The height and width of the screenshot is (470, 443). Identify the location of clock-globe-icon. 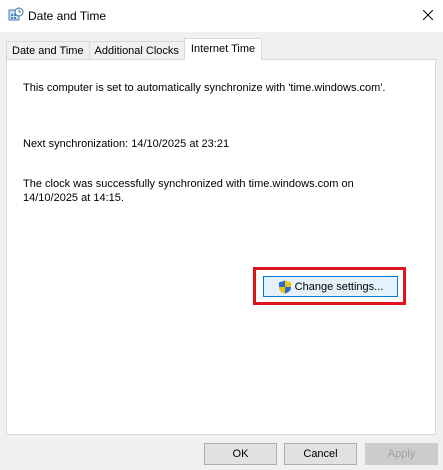
(16, 15).